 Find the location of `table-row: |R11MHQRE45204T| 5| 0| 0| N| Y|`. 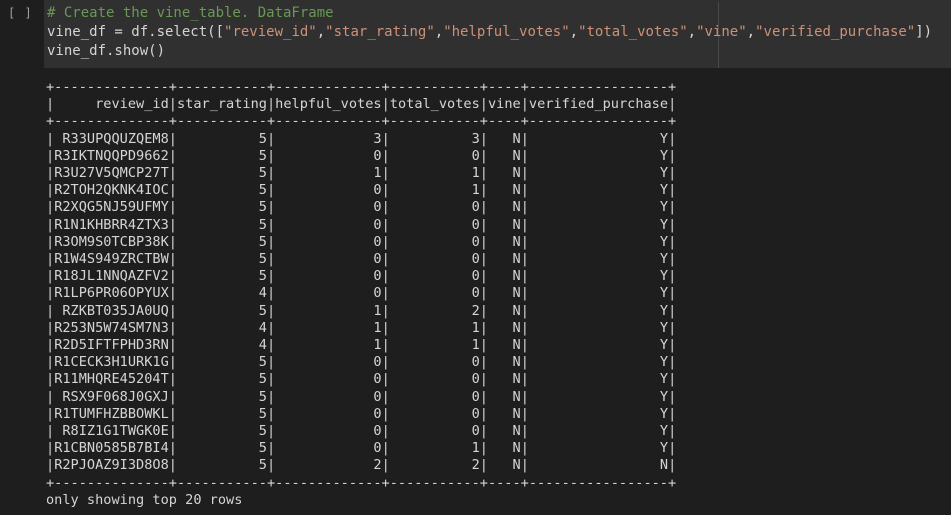

table-row: |R11MHQRE45204T| 5| 0| 0| N| Y| is located at coordinates (361, 379).